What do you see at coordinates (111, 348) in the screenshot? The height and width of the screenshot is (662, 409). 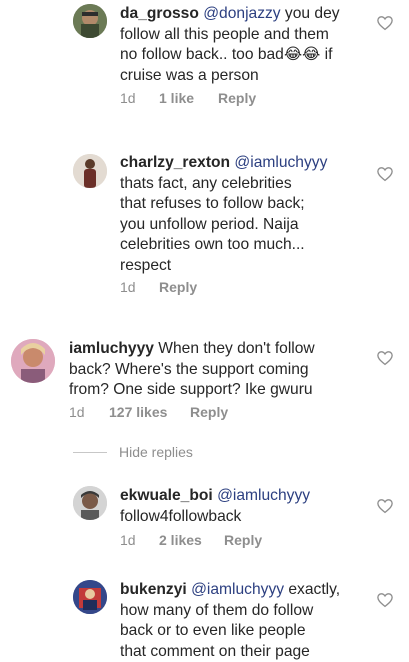 I see `username: iamluchyyy` at bounding box center [111, 348].